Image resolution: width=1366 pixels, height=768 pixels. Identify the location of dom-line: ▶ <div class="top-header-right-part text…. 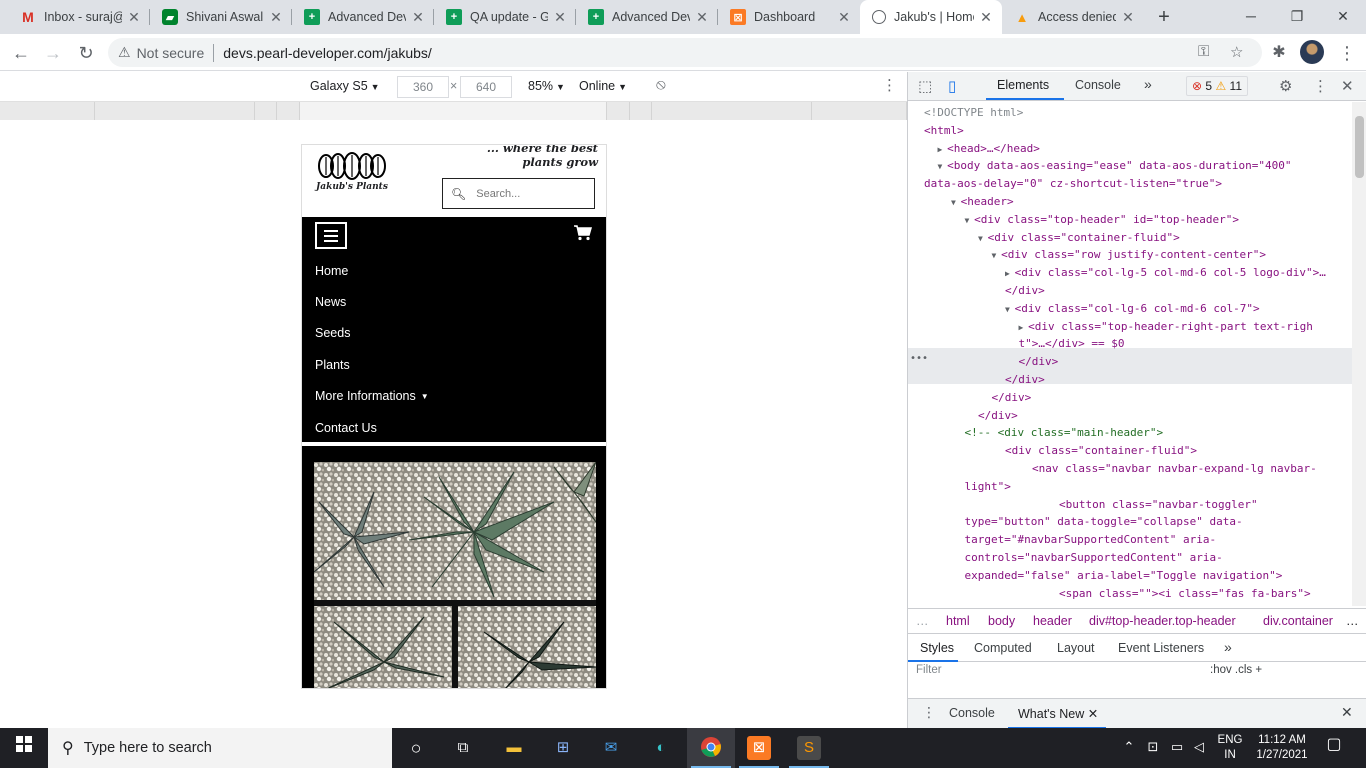
(1166, 327).